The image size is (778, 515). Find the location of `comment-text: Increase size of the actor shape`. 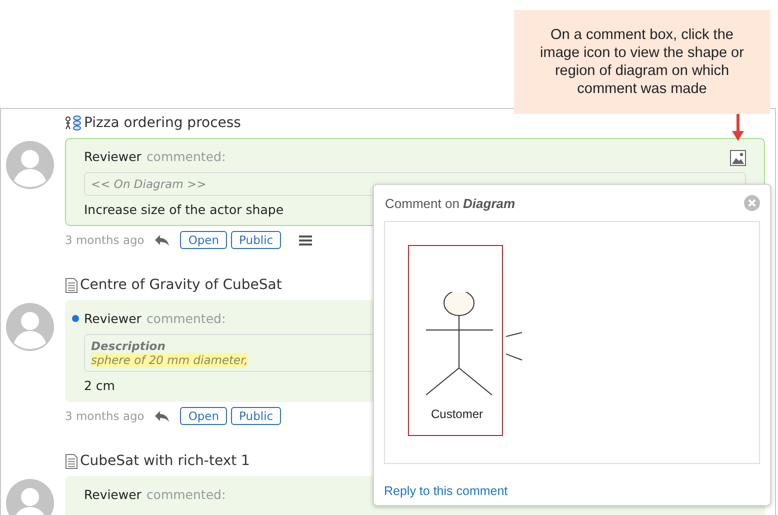

comment-text: Increase size of the actor shape is located at coordinates (184, 209).